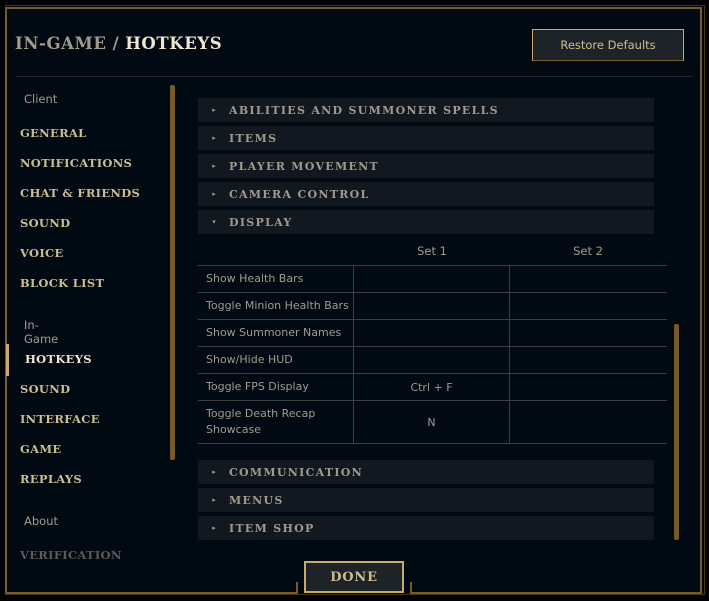  What do you see at coordinates (299, 194) in the screenshot?
I see `section-label: CAMERA CONTROL` at bounding box center [299, 194].